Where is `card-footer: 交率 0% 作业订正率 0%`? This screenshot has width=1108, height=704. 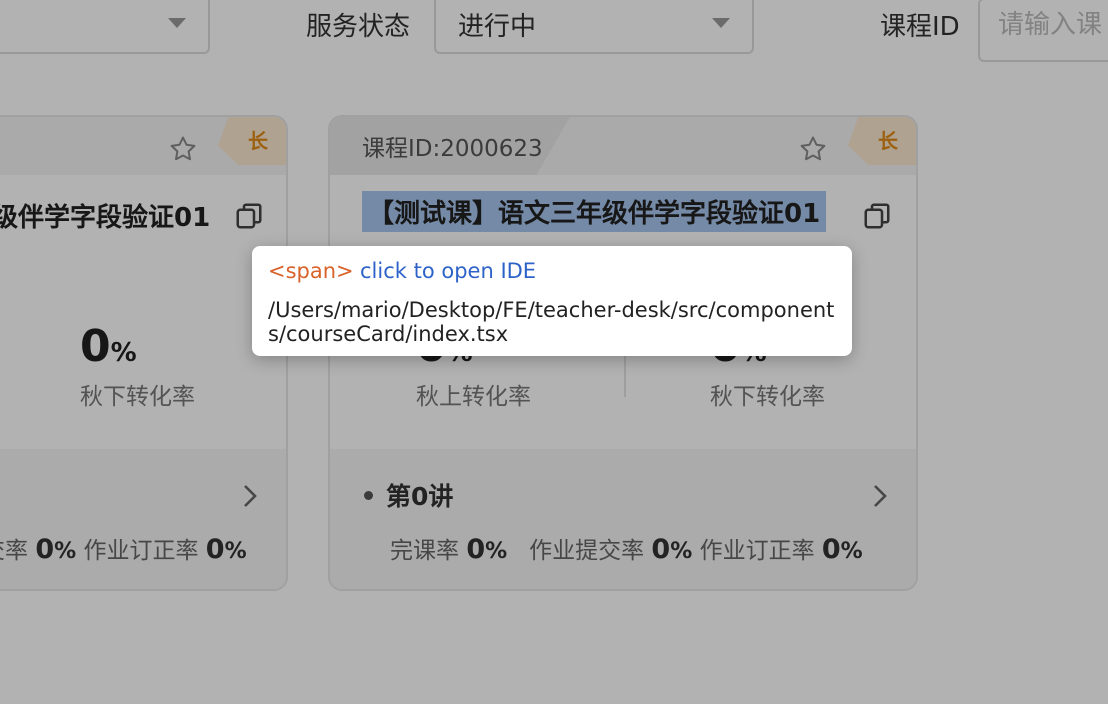 card-footer: 交率 0% 作业订正率 0% is located at coordinates (143, 519).